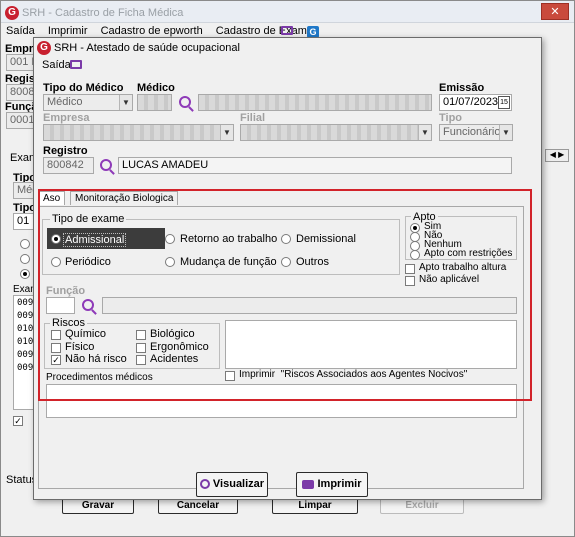 The width and height of the screenshot is (575, 537). What do you see at coordinates (65, 151) in the screenshot?
I see `registro-label: Registro` at bounding box center [65, 151].